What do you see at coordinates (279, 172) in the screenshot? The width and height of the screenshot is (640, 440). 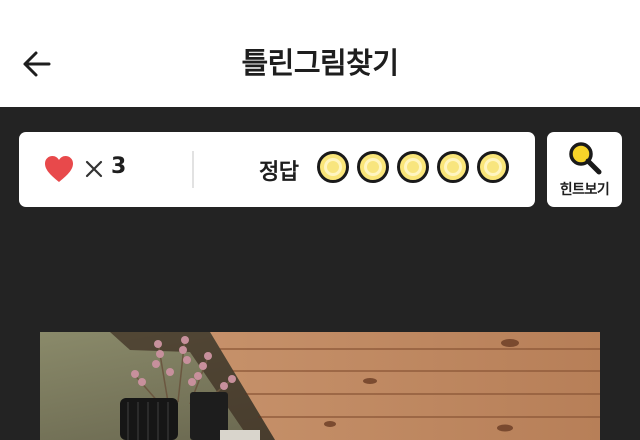 I see `answer-label: 정답` at bounding box center [279, 172].